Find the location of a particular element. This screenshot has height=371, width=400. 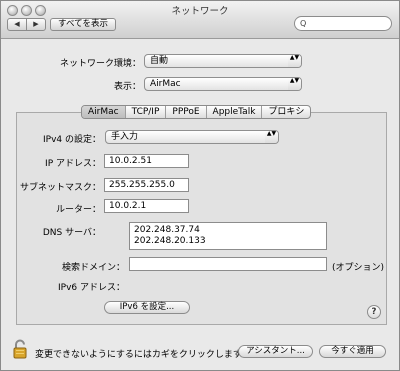

left-arrow-icon: ◀ is located at coordinates (17, 24).